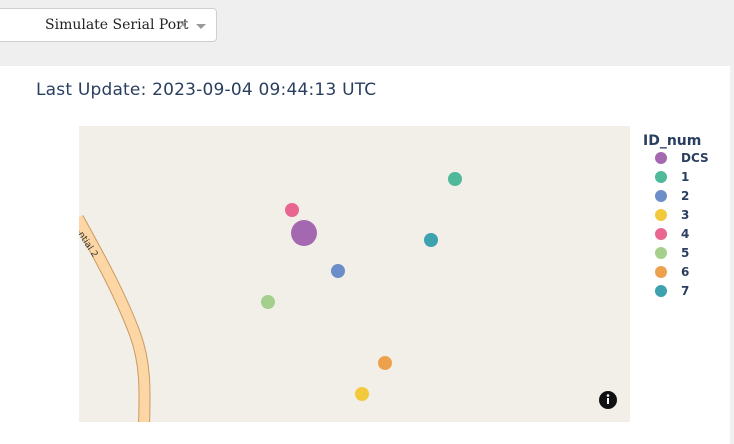 The height and width of the screenshot is (444, 734). I want to click on legend-label: DCS, so click(695, 158).